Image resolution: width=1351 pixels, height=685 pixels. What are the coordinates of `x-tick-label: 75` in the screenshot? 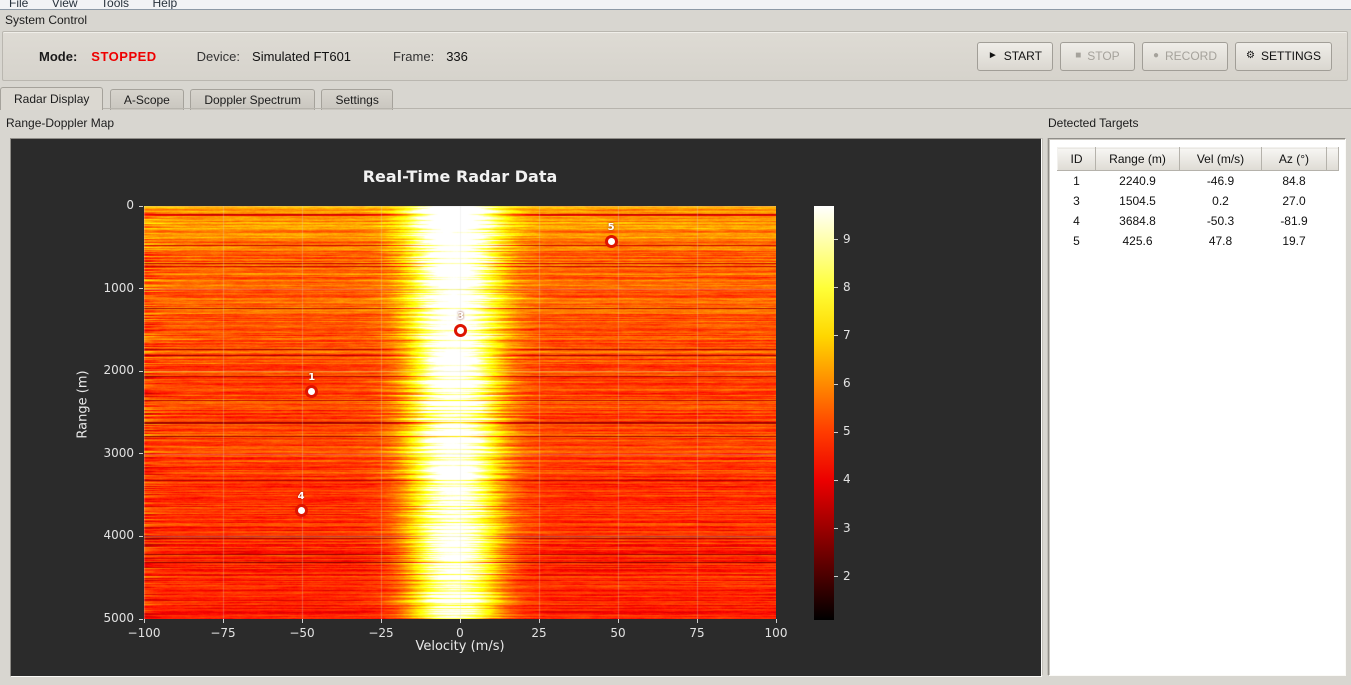 It's located at (697, 633).